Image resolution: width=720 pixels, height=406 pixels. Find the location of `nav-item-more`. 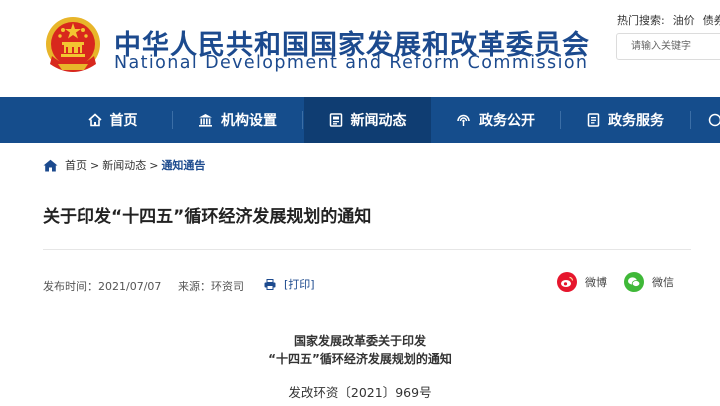

nav-item-more is located at coordinates (712, 120).